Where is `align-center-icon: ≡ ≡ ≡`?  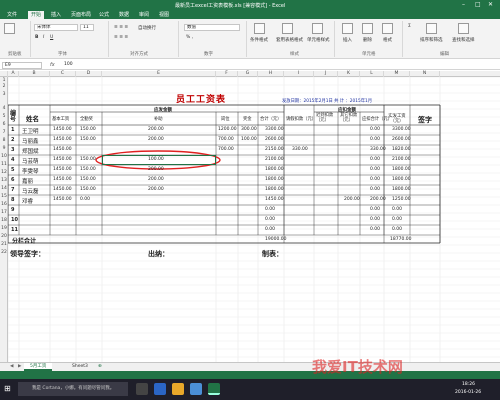
align-center-icon: ≡ ≡ ≡ is located at coordinates (121, 37).